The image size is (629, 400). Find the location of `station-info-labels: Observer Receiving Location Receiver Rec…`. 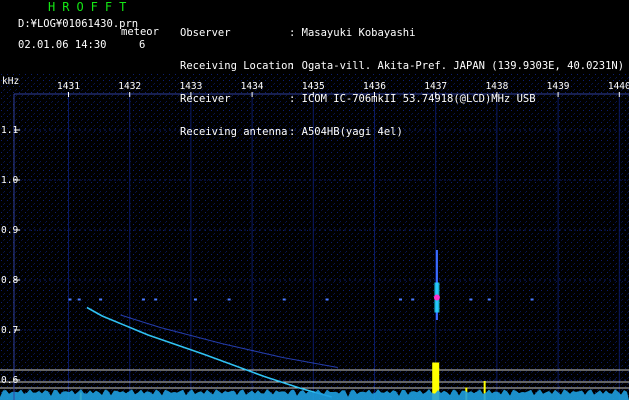

station-info-labels: Observer Receiving Location Receiver Rec… is located at coordinates (237, 77).